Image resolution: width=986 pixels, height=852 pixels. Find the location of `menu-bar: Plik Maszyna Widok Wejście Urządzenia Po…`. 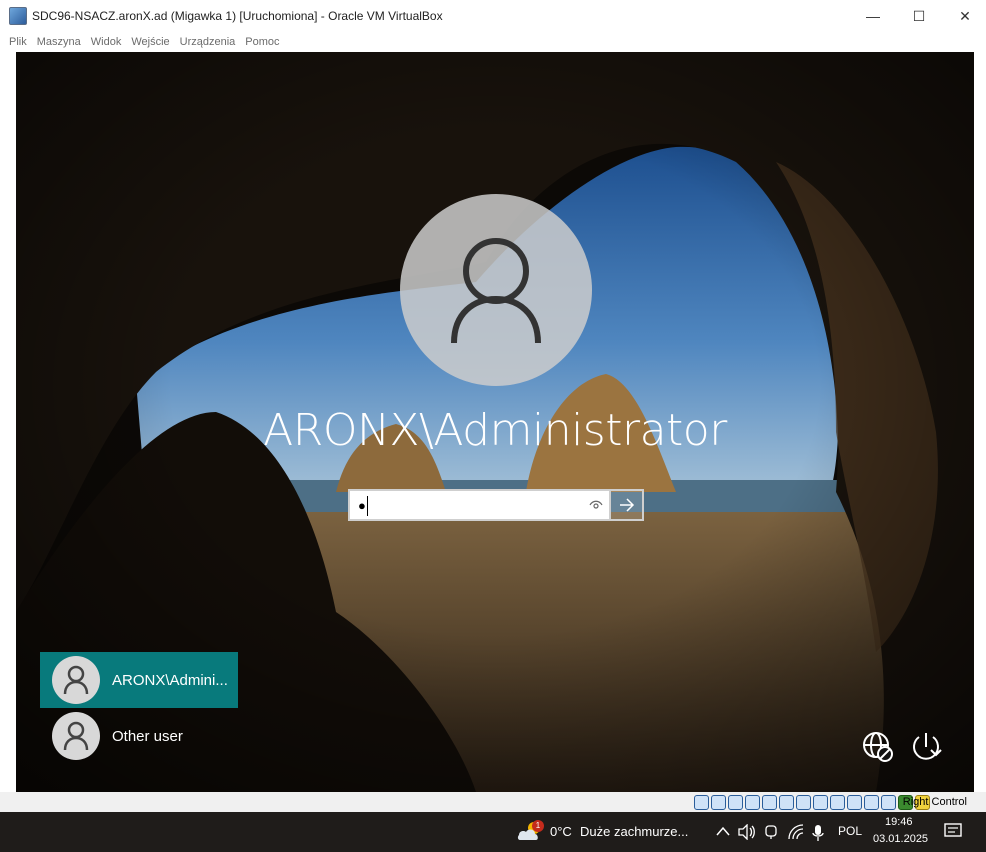

menu-bar: Plik Maszyna Widok Wejście Urządzenia Po… is located at coordinates (493, 42).